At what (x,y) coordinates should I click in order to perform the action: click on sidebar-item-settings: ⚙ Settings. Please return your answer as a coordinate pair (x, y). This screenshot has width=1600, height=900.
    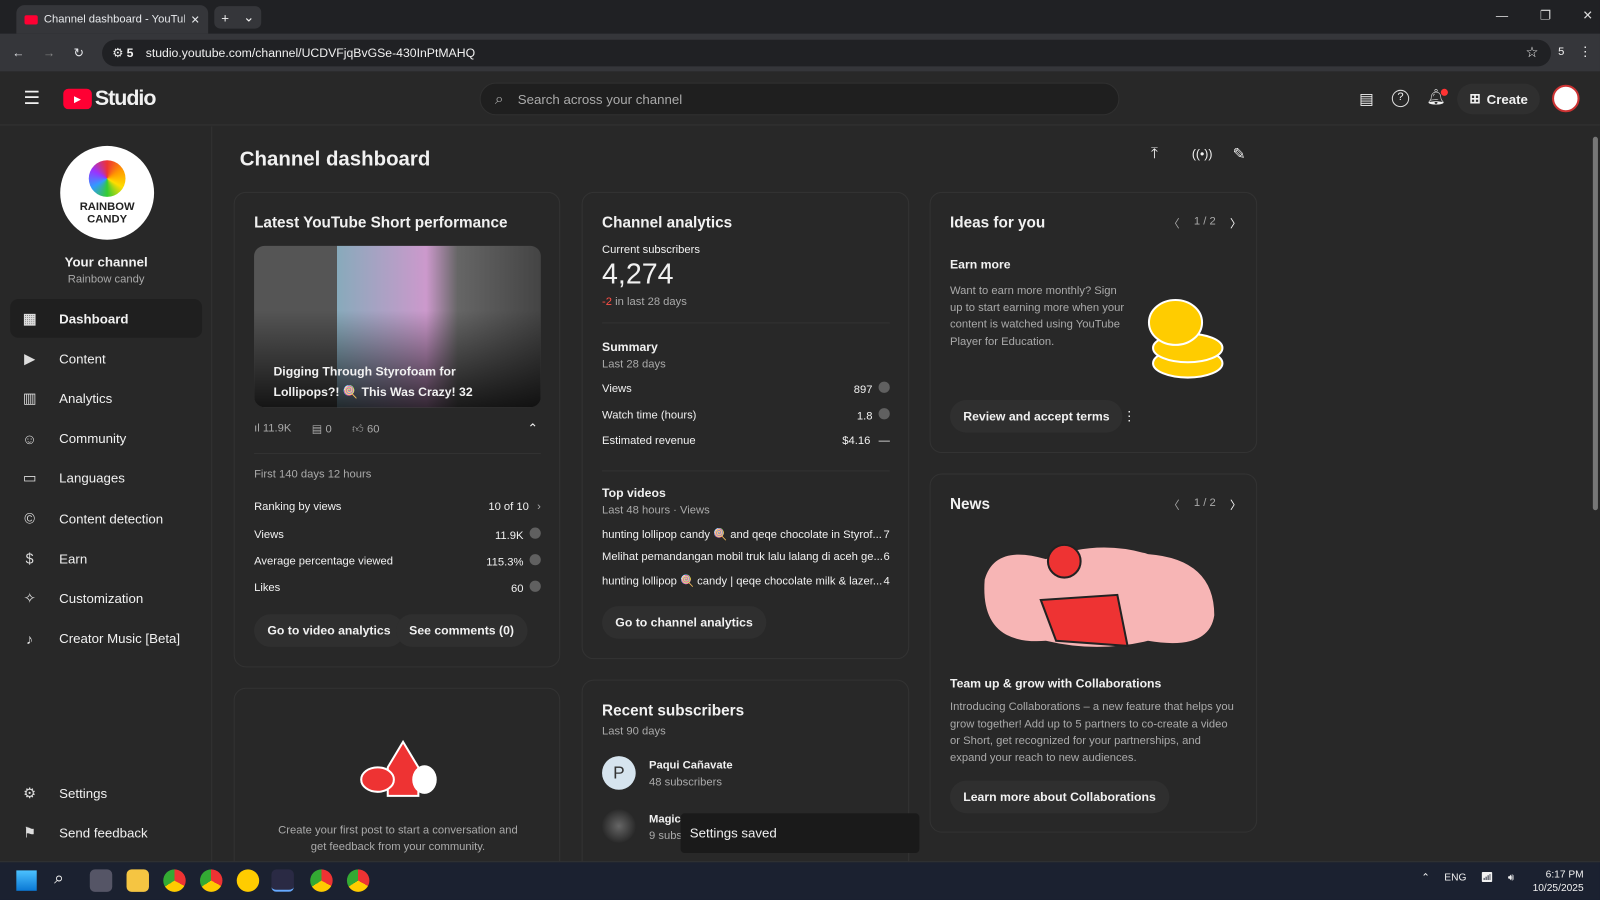
    Looking at the image, I should click on (106, 792).